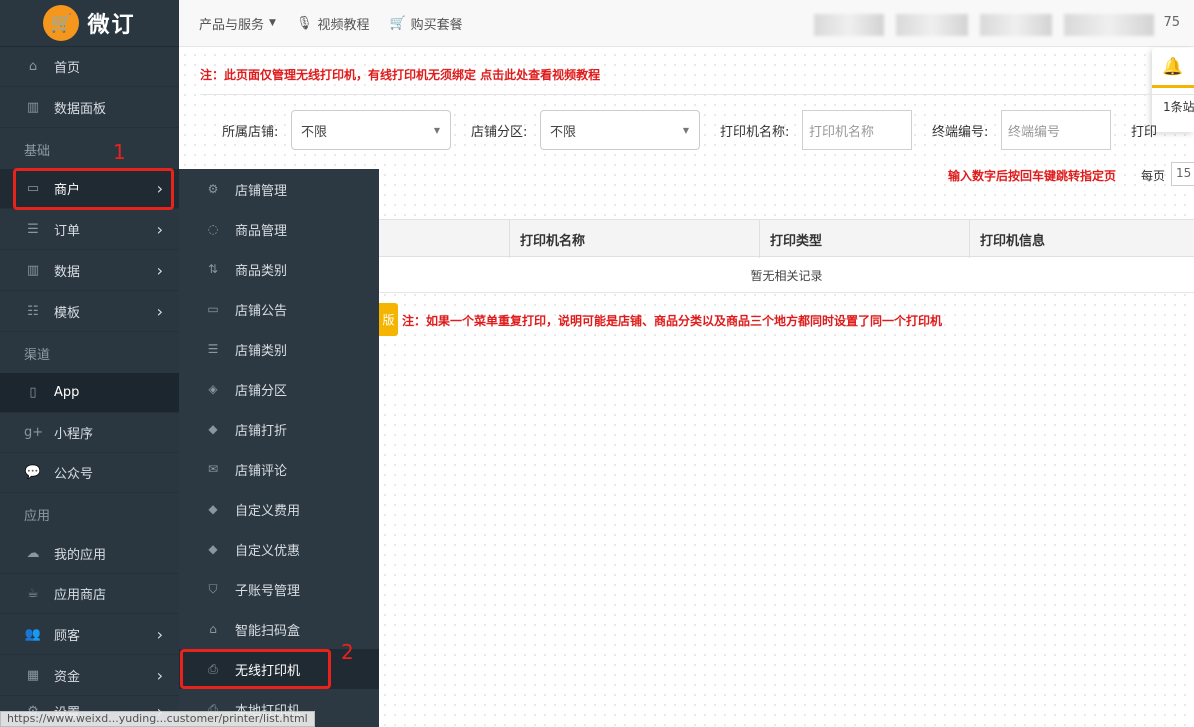 The width and height of the screenshot is (1194, 727). What do you see at coordinates (80, 555) in the screenshot?
I see `sidebar-item-label: 我的应用` at bounding box center [80, 555].